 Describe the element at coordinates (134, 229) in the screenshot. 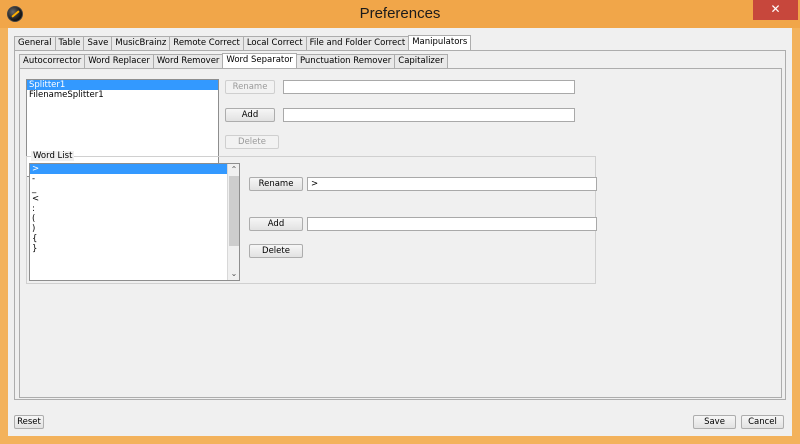

I see `list-item: )` at that location.